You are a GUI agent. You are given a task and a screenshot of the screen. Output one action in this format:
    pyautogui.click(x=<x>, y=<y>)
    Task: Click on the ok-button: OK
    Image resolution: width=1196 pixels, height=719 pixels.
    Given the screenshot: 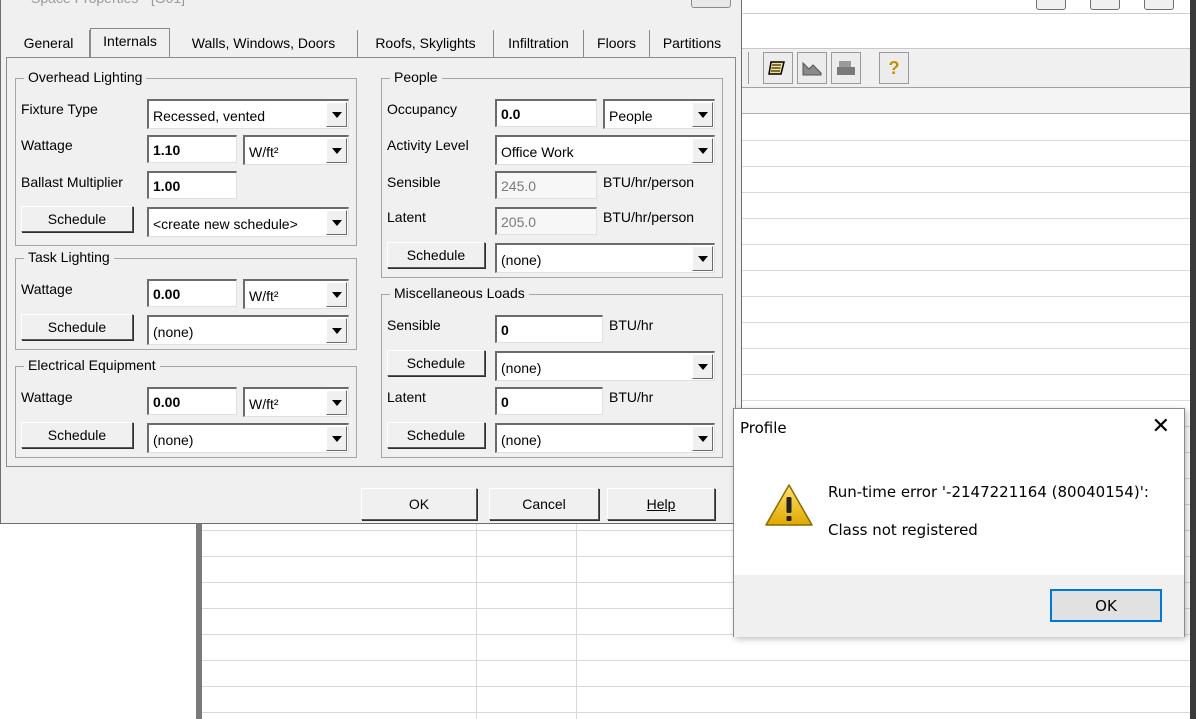 What is the action you would take?
    pyautogui.click(x=419, y=504)
    